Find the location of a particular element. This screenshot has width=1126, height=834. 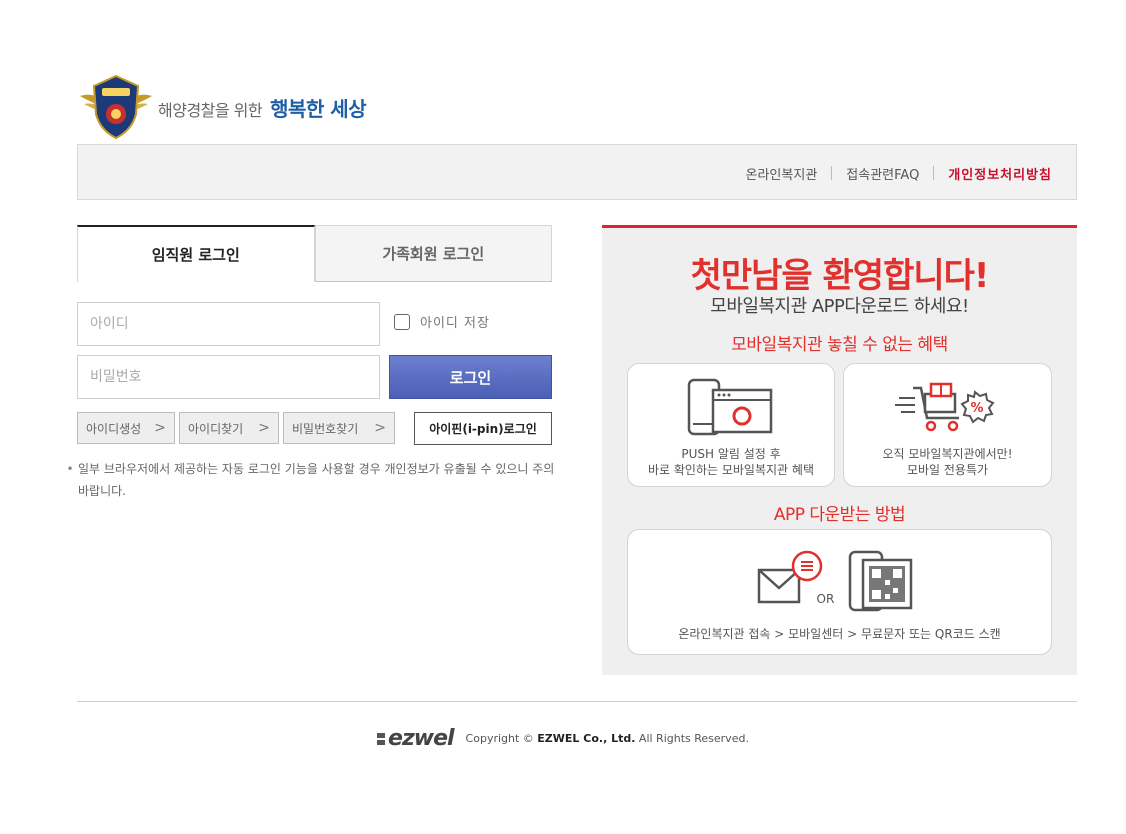

find-id-button: 아이디찾기 > is located at coordinates (229, 428).